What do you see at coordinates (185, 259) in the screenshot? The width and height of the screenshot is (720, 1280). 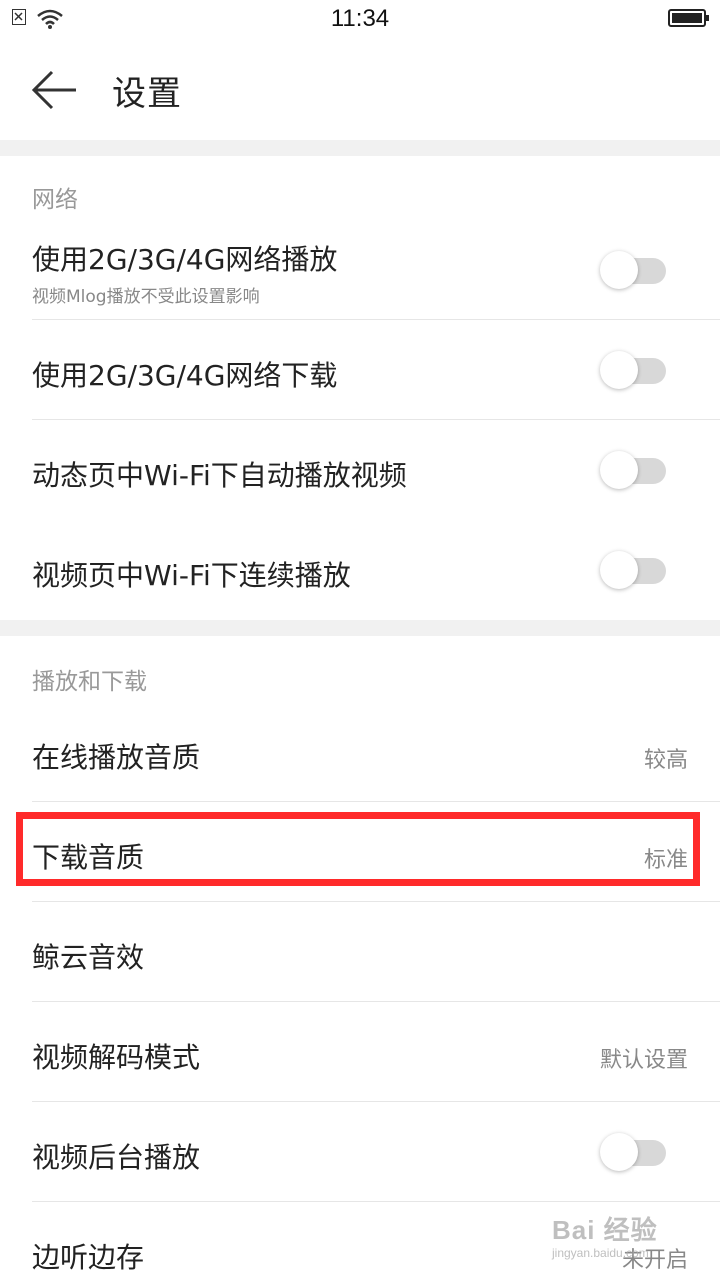 I see `row-label: 使用2G/3G/4G网络播放` at bounding box center [185, 259].